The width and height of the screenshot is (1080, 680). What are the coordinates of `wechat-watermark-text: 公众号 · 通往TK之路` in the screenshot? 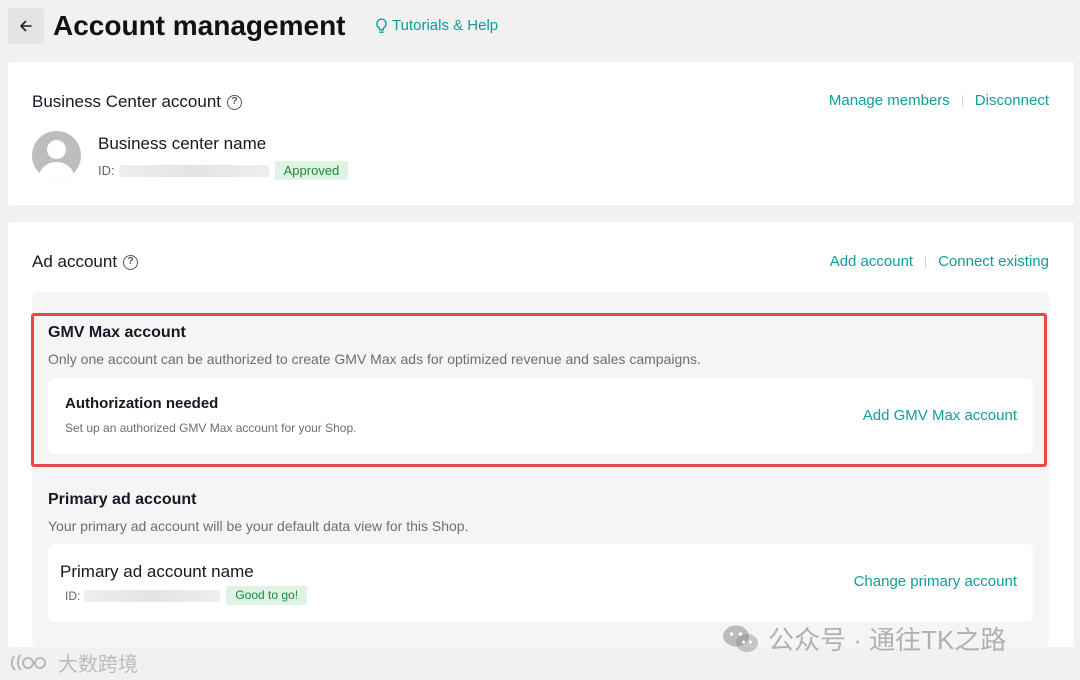 It's located at (887, 640).